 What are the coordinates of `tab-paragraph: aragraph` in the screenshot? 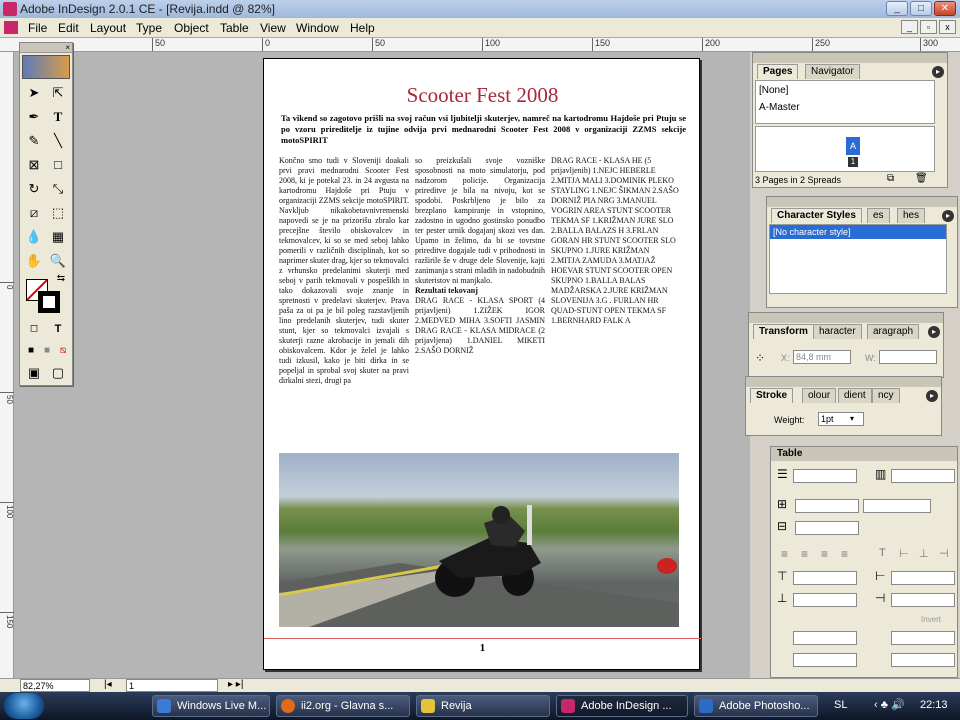 It's located at (893, 331).